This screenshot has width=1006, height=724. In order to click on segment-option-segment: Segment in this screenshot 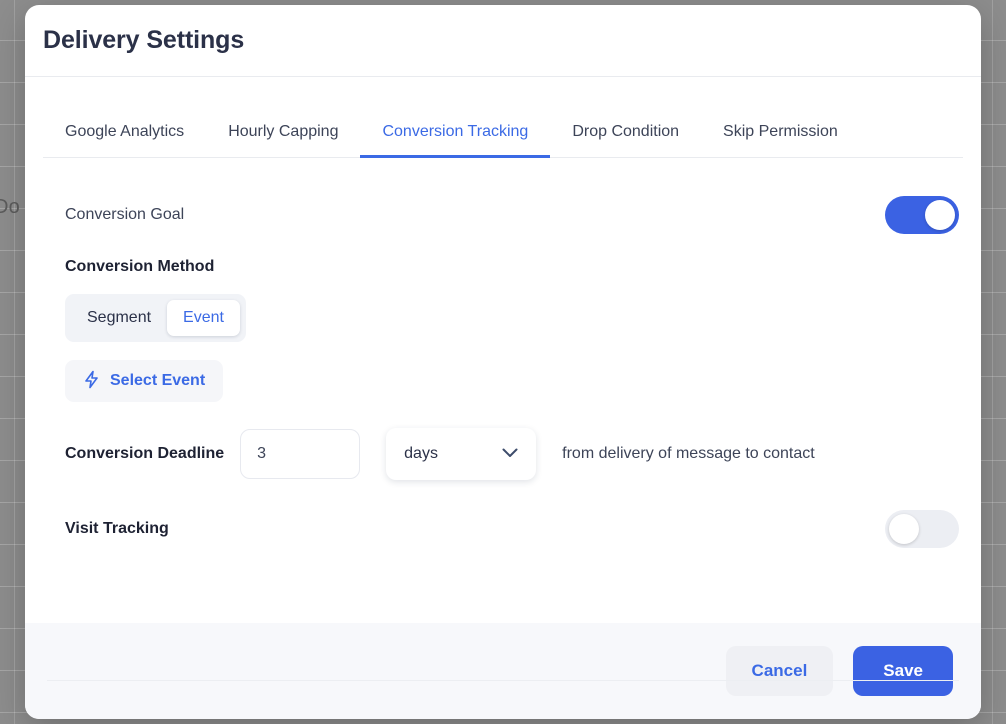, I will do `click(119, 318)`.